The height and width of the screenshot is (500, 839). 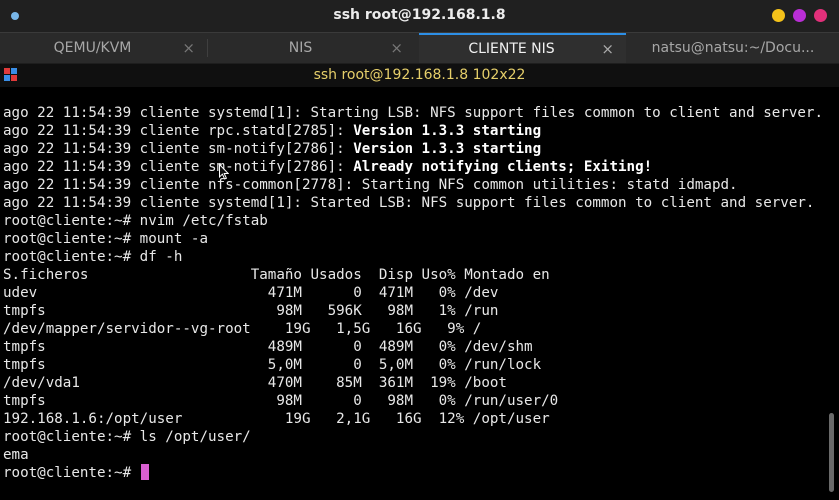 I want to click on df-row: tmpfs 98M 0 98M 0% /run/user/0, so click(x=281, y=401).